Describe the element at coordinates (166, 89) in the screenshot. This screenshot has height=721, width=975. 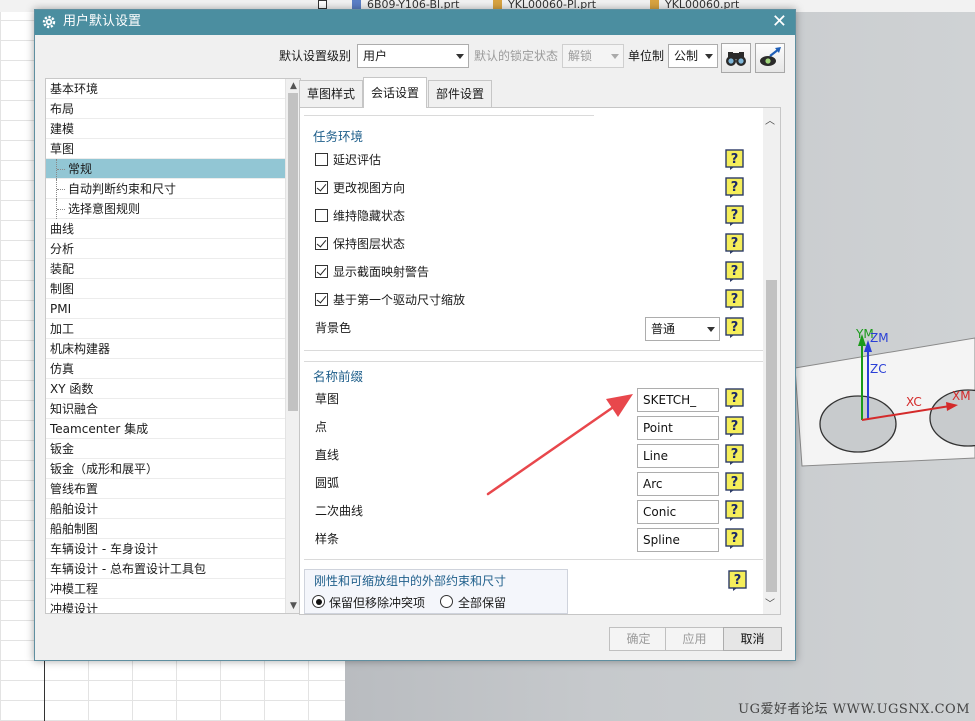
I see `tree-item: 基本环境` at that location.